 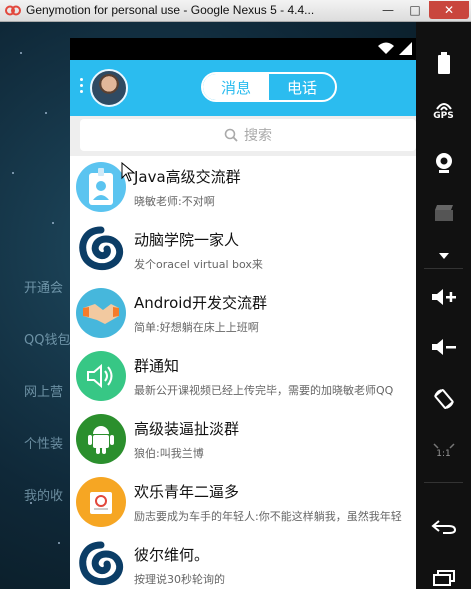 I want to click on conversation-message: 按理说30秒轮询的, so click(x=179, y=579).